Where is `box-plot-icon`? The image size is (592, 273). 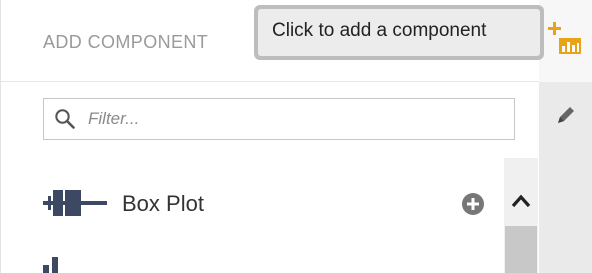
box-plot-icon is located at coordinates (75, 203).